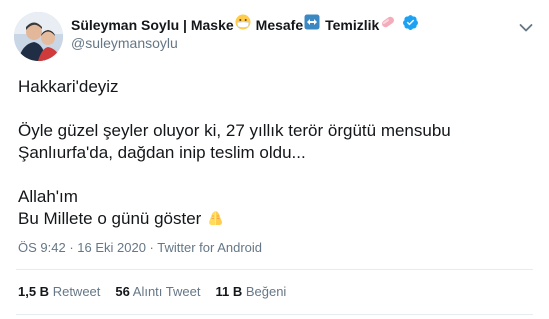 This screenshot has height=319, width=549. I want to click on author-name-row: Süleyman Soylu | Maske Mesafe Temizlik, so click(280, 25).